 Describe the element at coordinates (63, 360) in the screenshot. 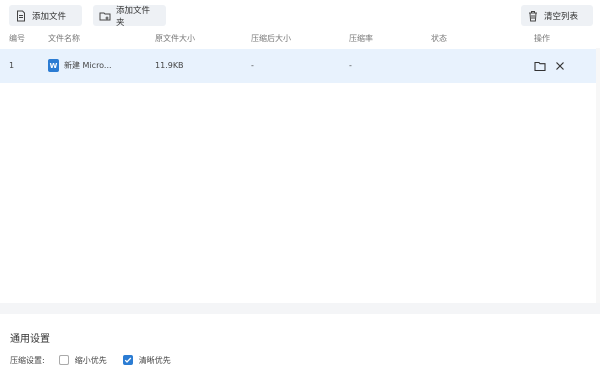

I see `size-priority-checkbox` at that location.